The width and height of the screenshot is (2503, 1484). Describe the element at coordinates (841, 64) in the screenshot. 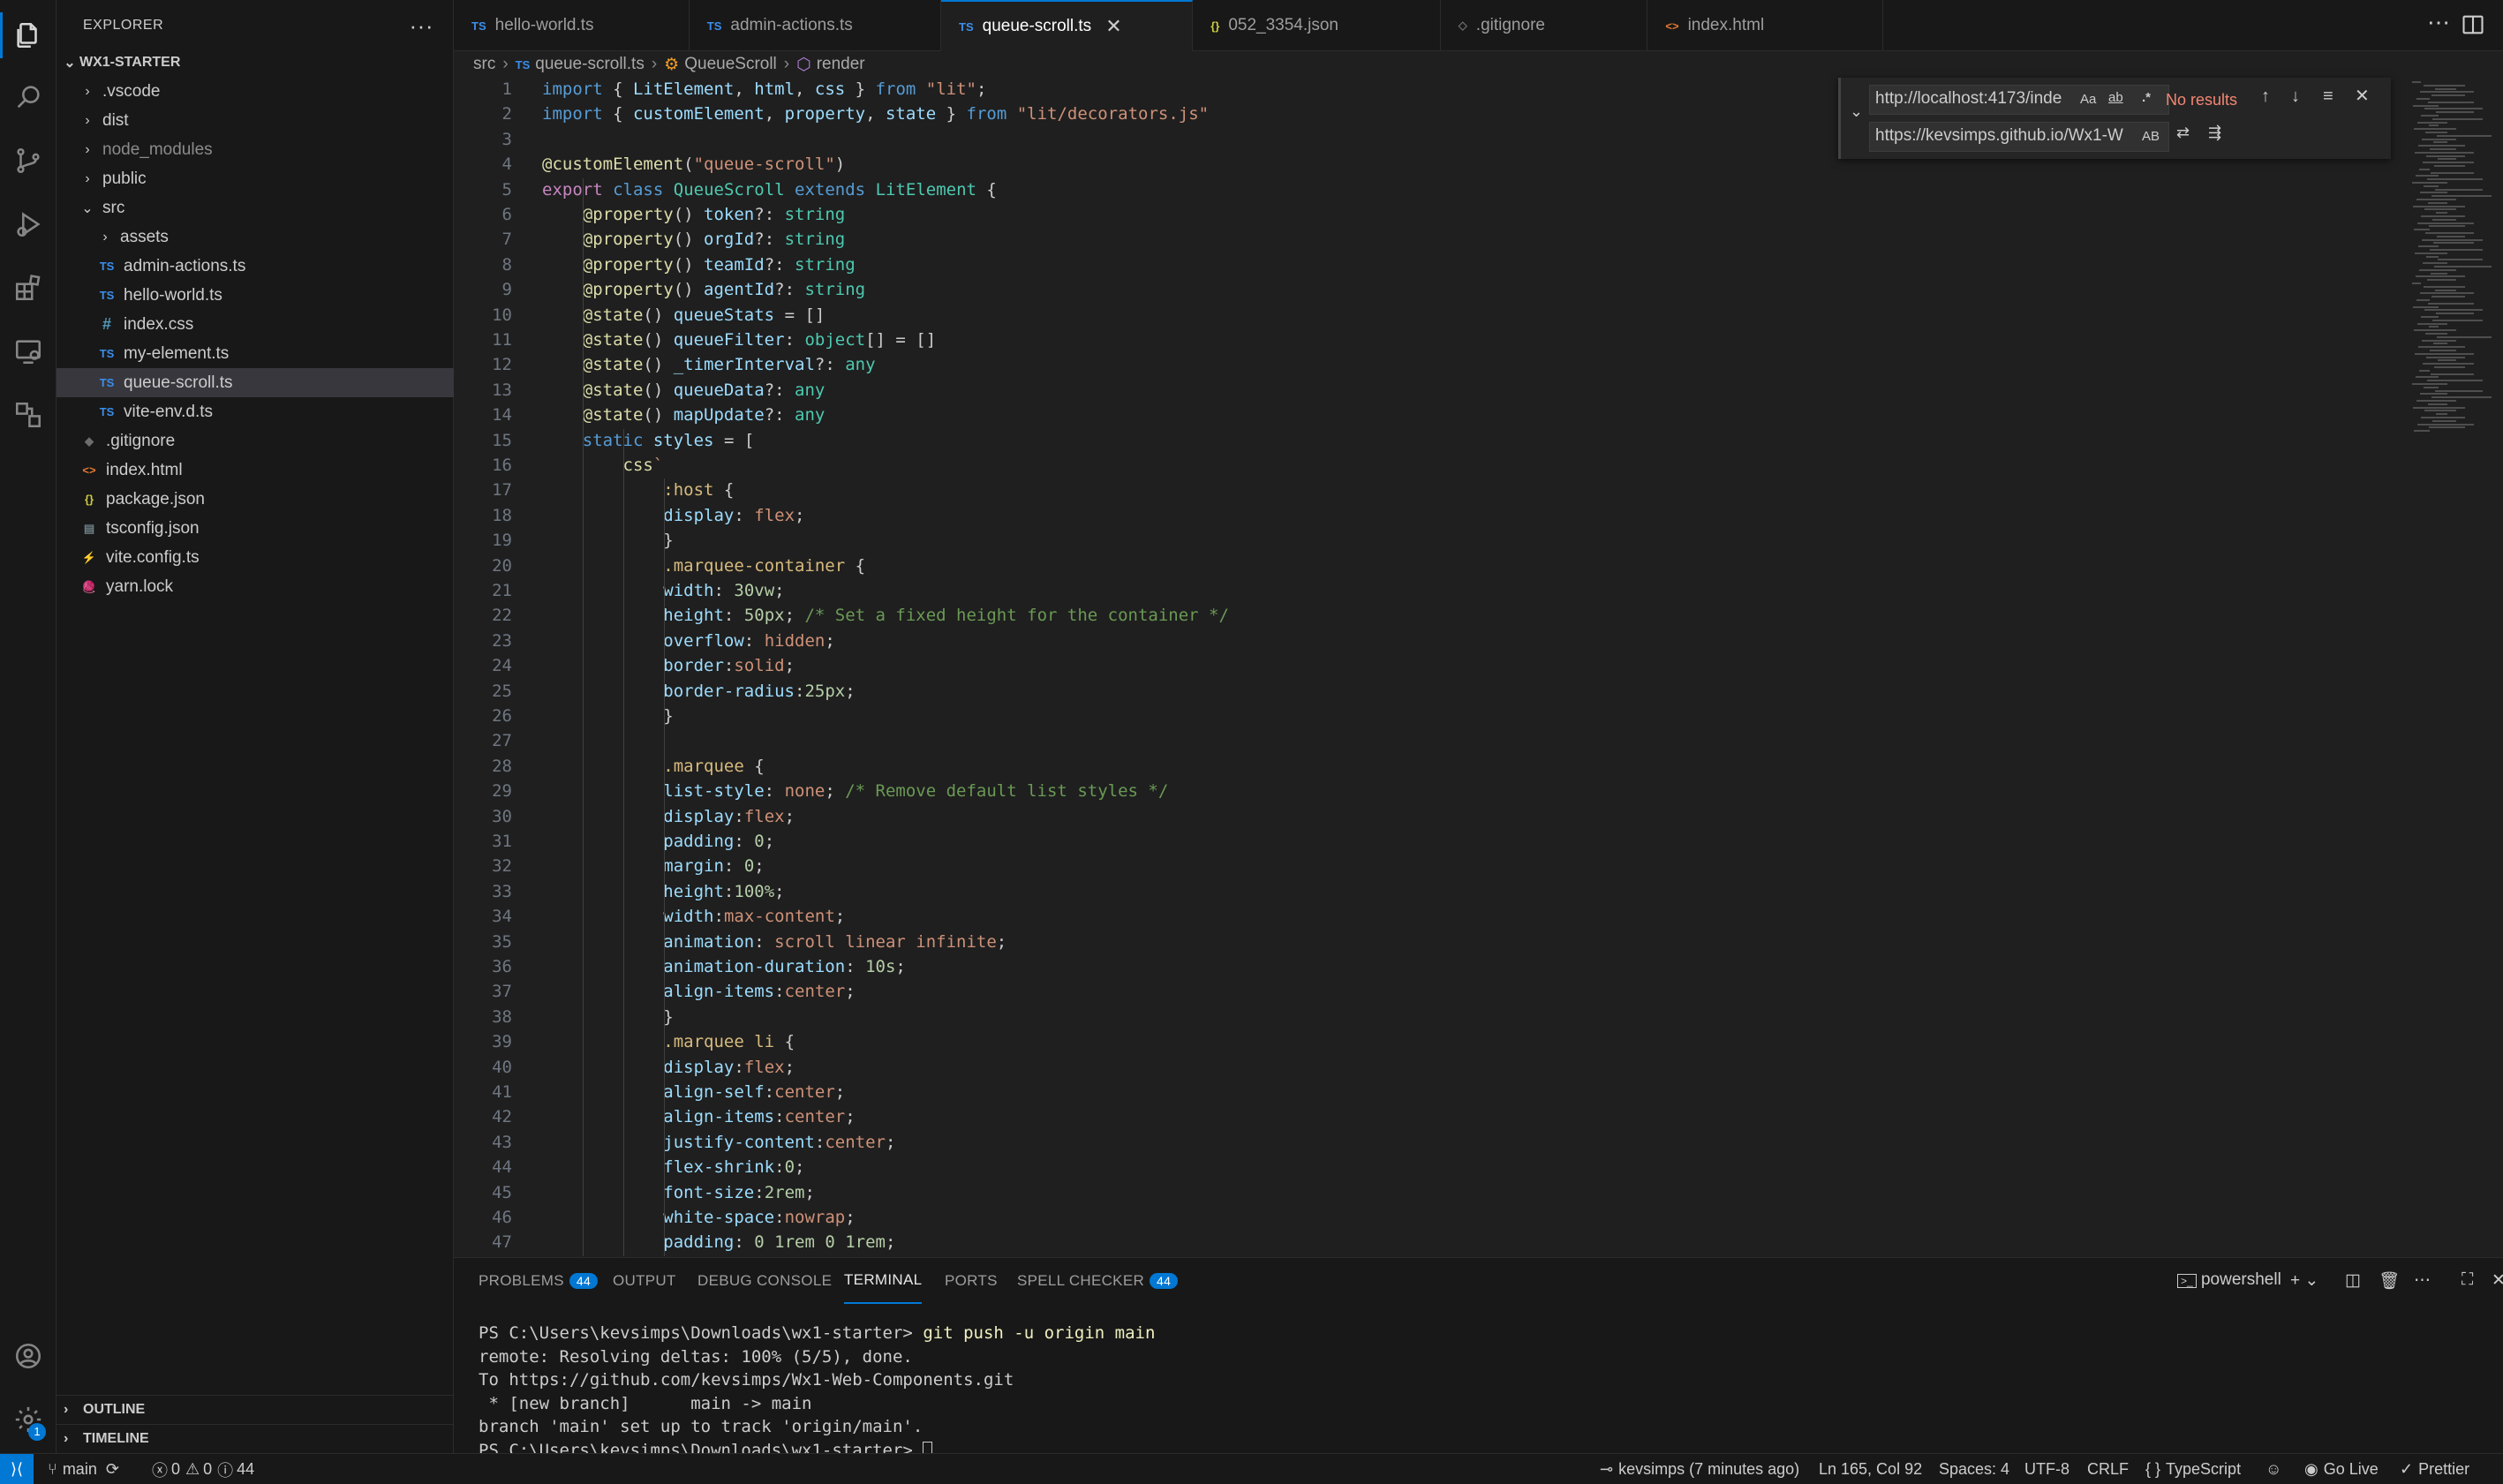

I see `breadcrumb-item: render` at that location.